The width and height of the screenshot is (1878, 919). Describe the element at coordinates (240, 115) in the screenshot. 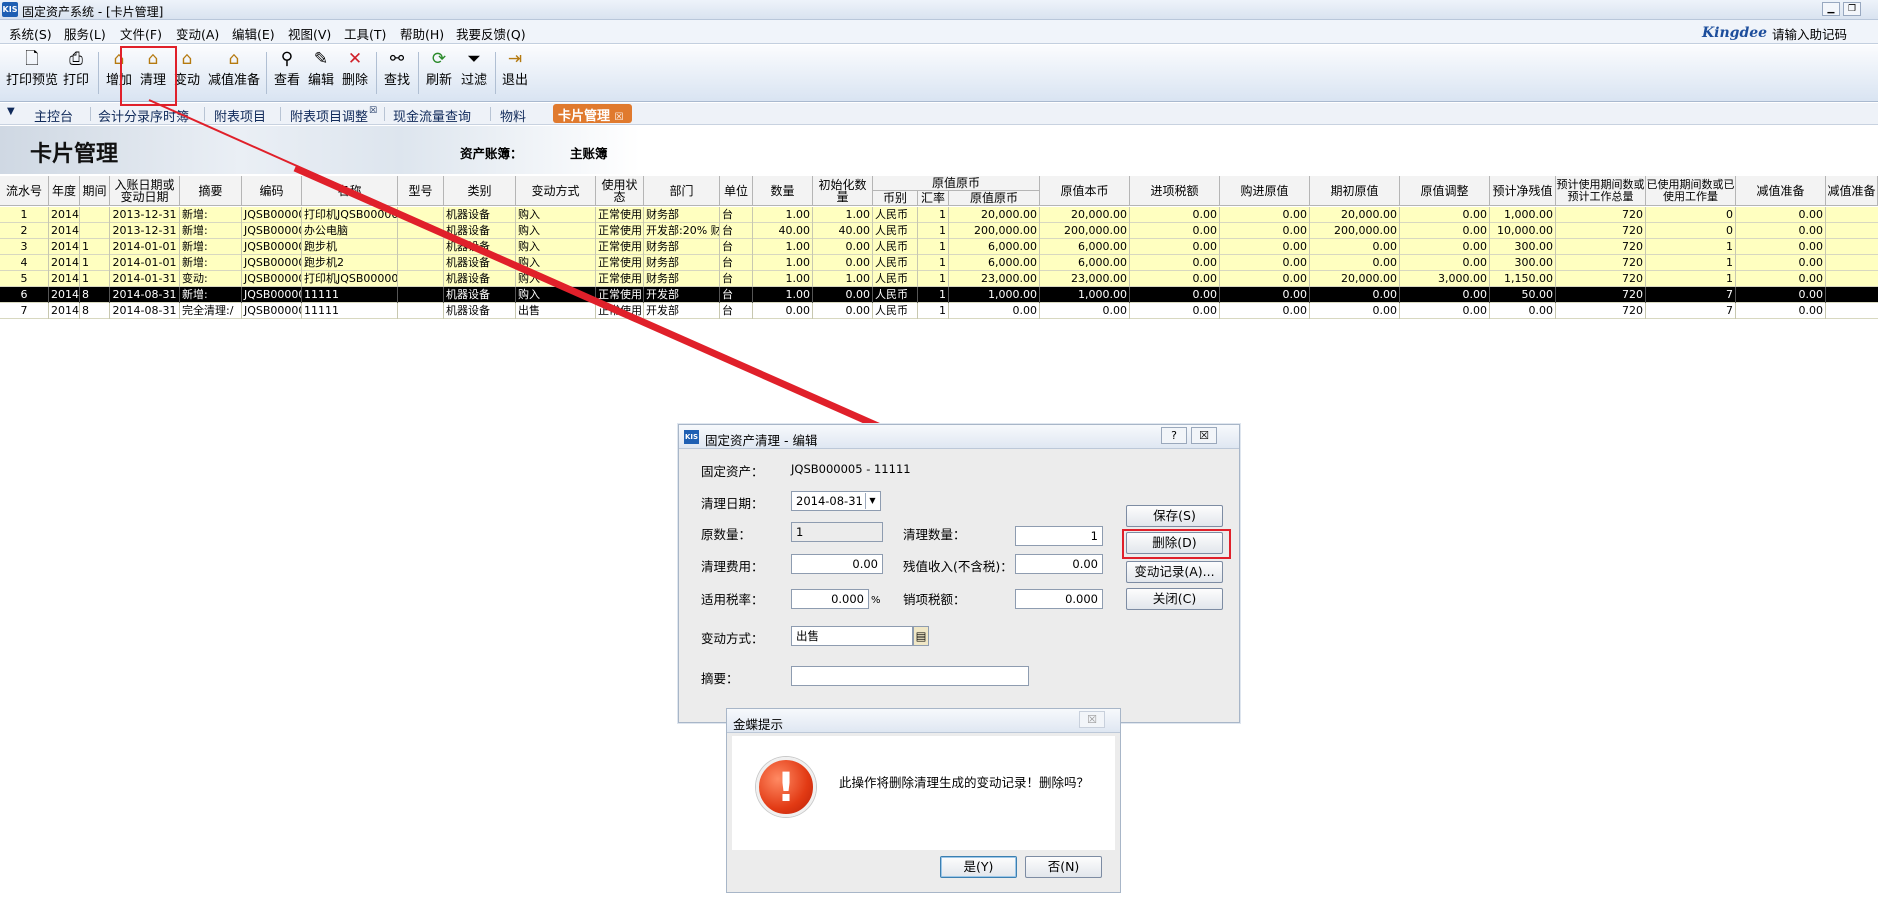

I see `tab-schedule-items: 附表项目` at that location.